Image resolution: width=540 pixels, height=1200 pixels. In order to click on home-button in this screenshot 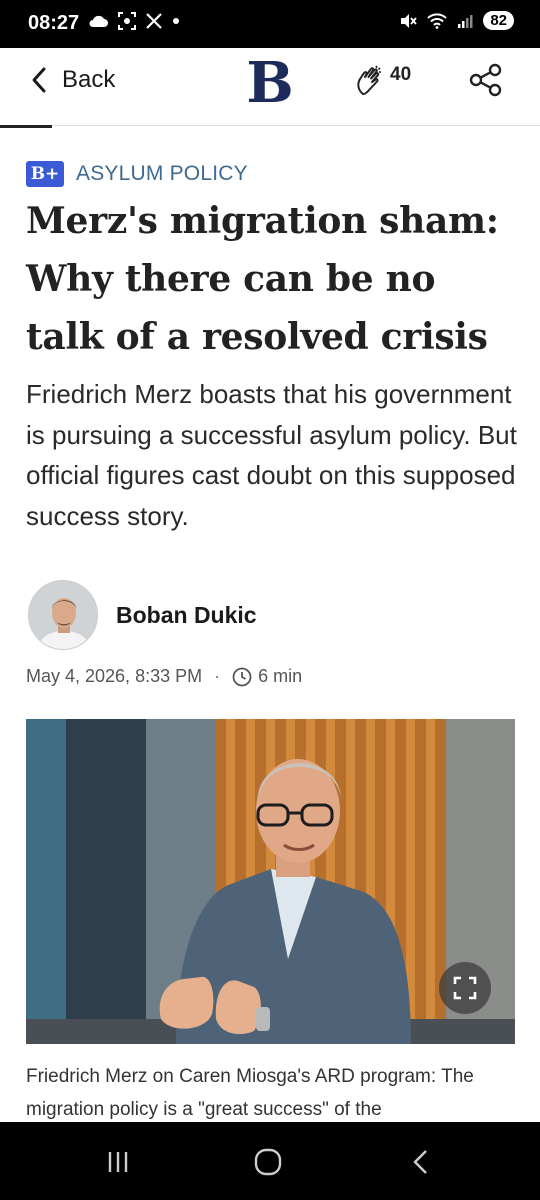, I will do `click(268, 1162)`.